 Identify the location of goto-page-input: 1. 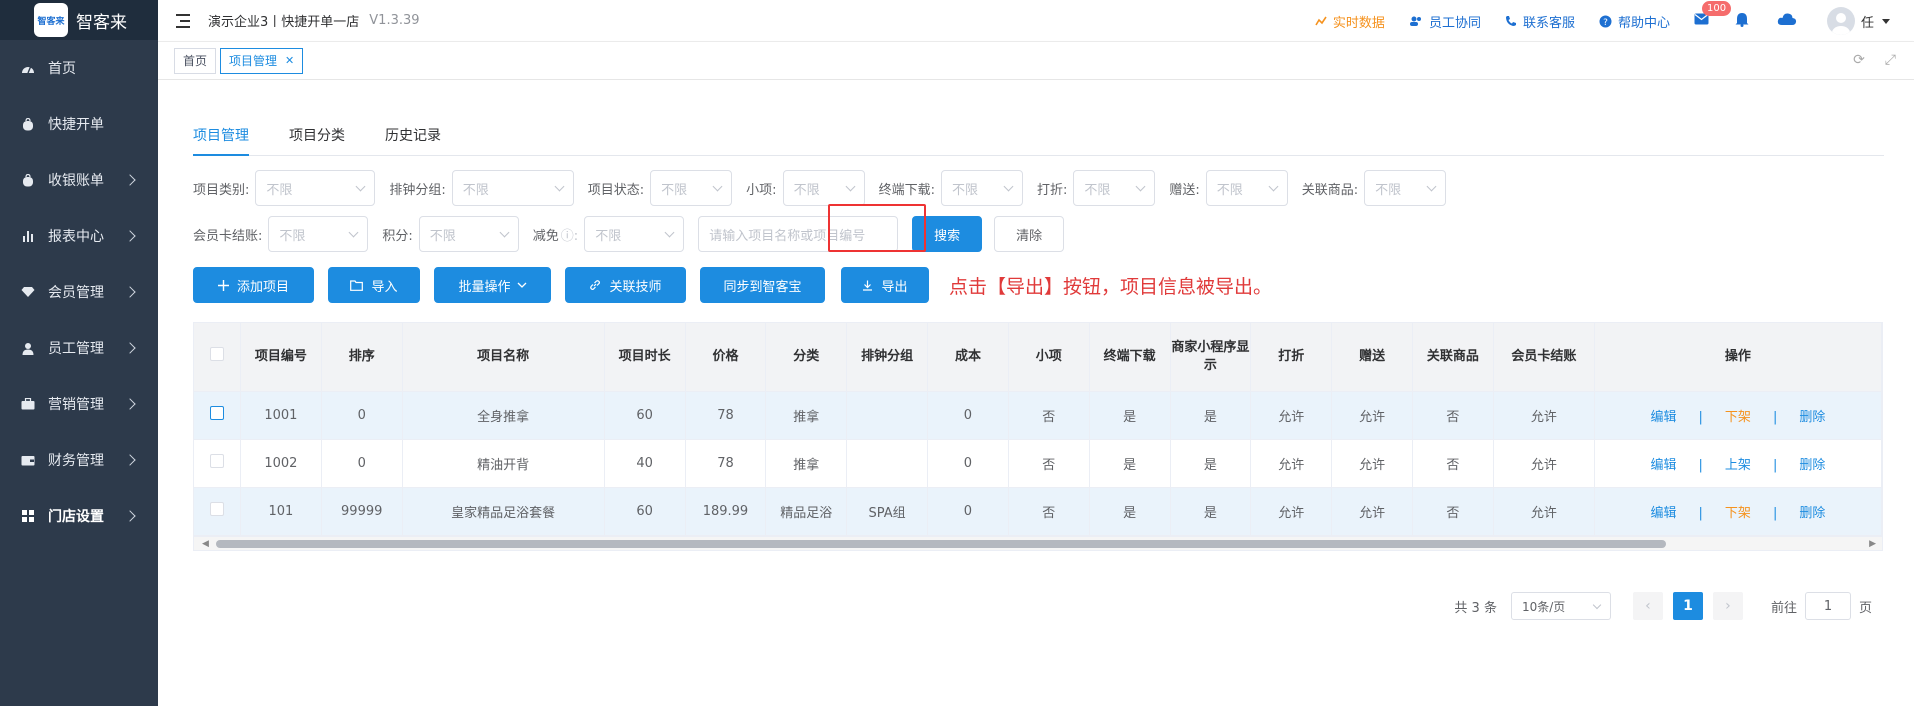
(1827, 606).